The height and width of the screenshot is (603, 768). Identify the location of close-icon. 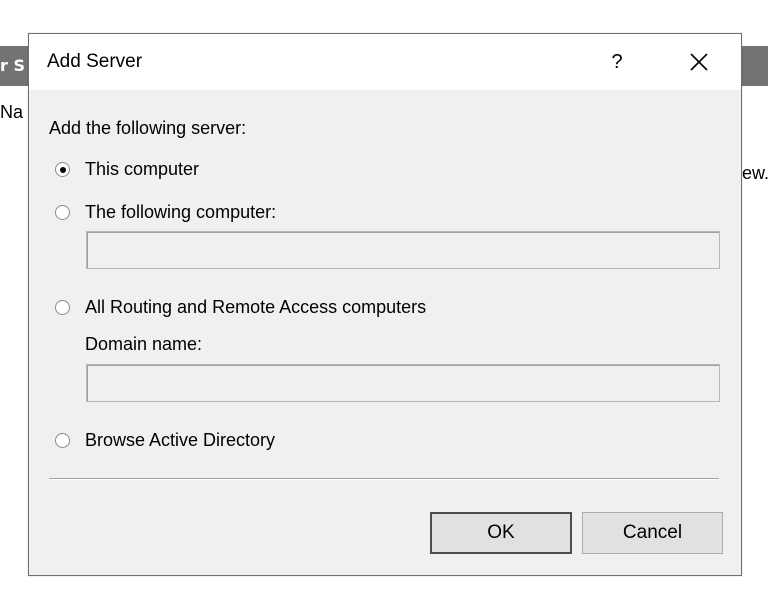
(699, 62).